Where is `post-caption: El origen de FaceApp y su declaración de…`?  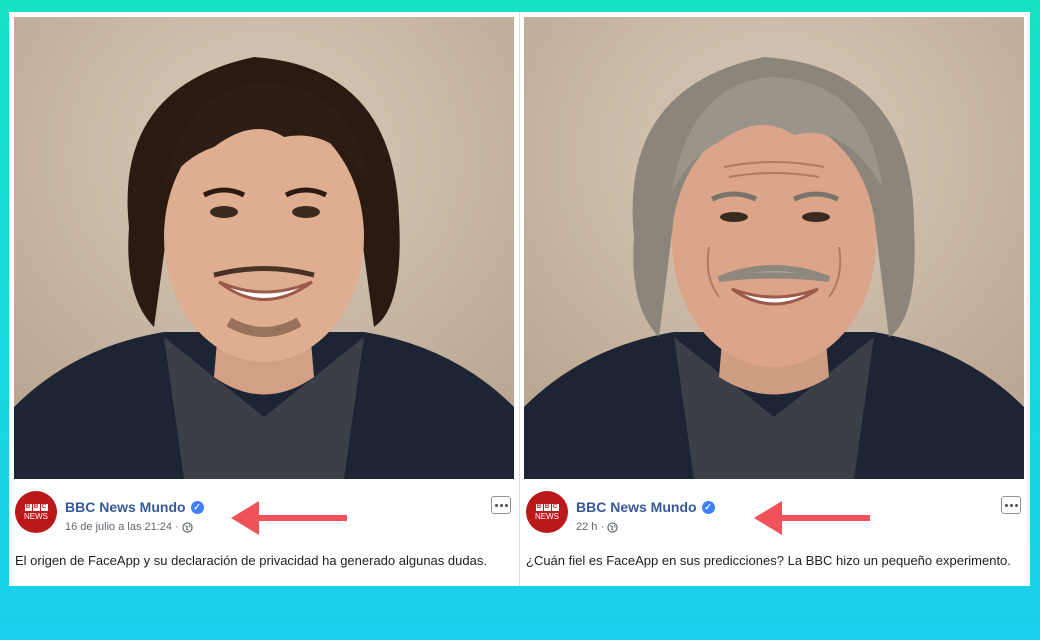
post-caption: El origen de FaceApp y su declaración de… is located at coordinates (251, 560).